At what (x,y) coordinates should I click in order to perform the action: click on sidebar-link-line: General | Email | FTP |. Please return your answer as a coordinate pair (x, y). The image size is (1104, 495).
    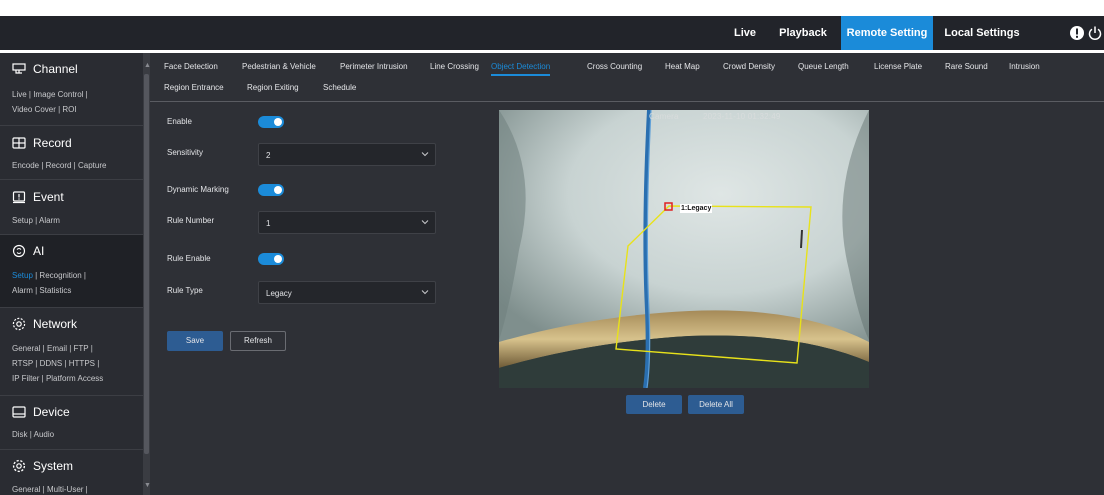
    Looking at the image, I should click on (57, 348).